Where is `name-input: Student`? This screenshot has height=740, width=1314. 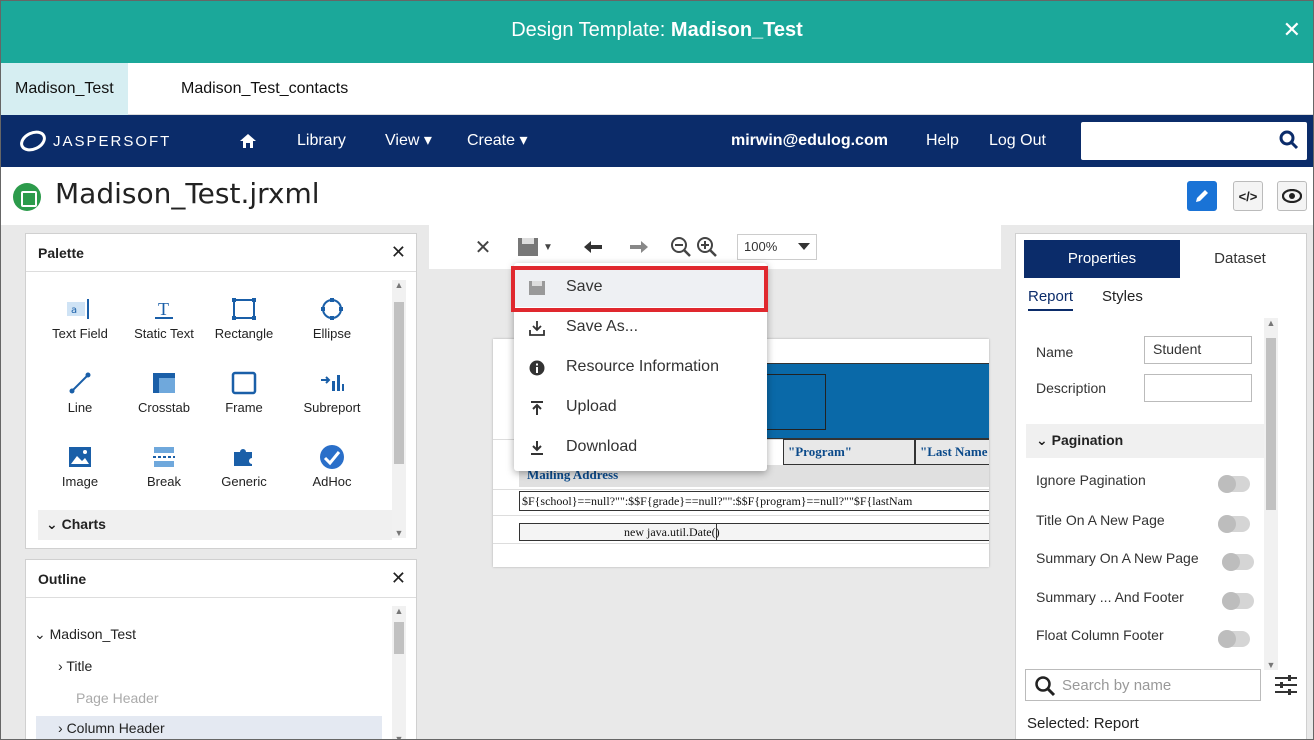
name-input: Student is located at coordinates (1198, 350).